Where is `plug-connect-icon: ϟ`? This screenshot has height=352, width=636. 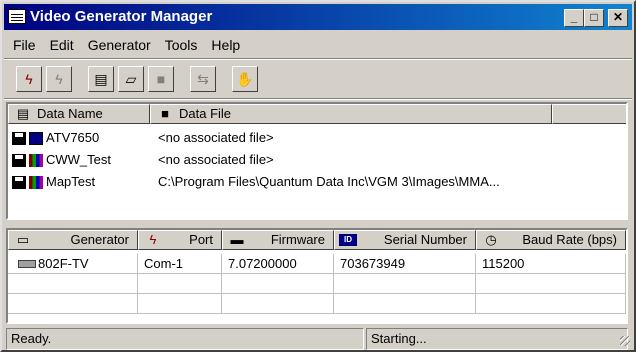
plug-connect-icon: ϟ is located at coordinates (29, 79).